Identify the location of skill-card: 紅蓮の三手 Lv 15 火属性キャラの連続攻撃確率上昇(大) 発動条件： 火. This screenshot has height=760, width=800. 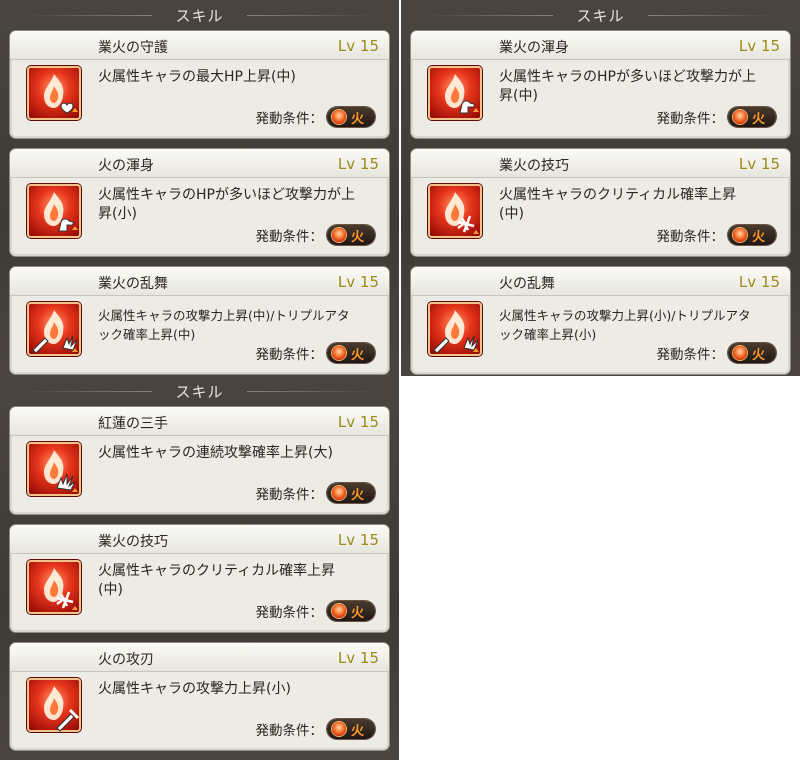
(199, 460).